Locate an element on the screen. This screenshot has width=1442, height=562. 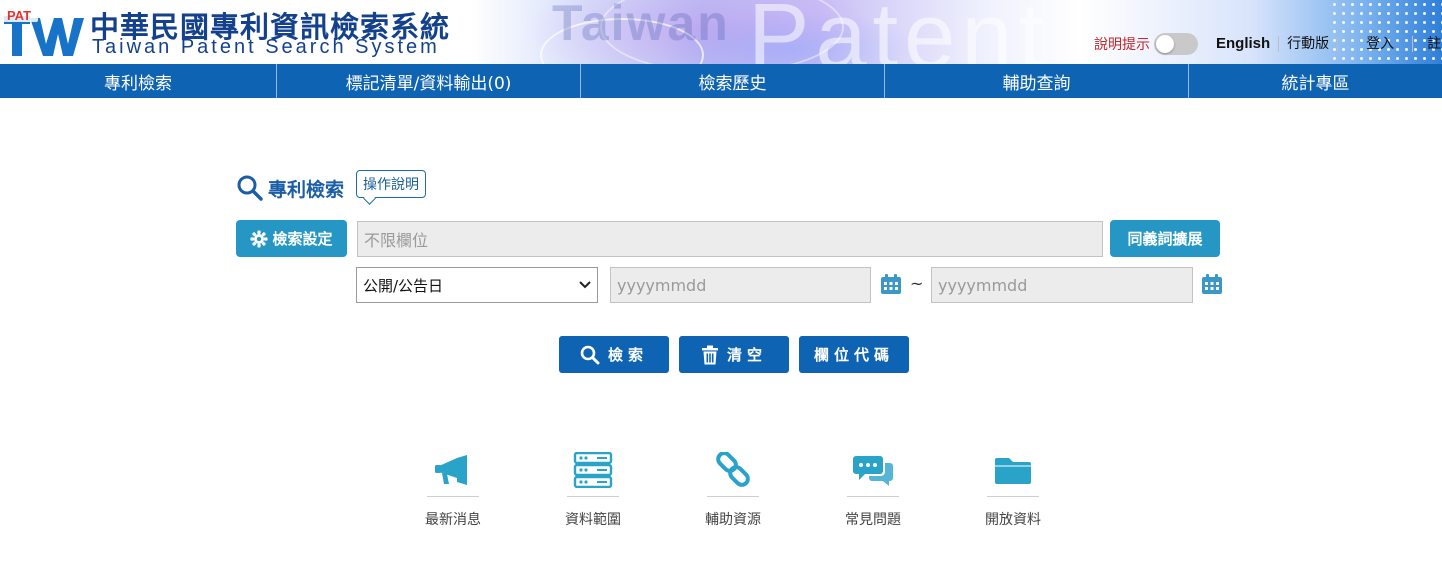
gear-icon is located at coordinates (259, 238).